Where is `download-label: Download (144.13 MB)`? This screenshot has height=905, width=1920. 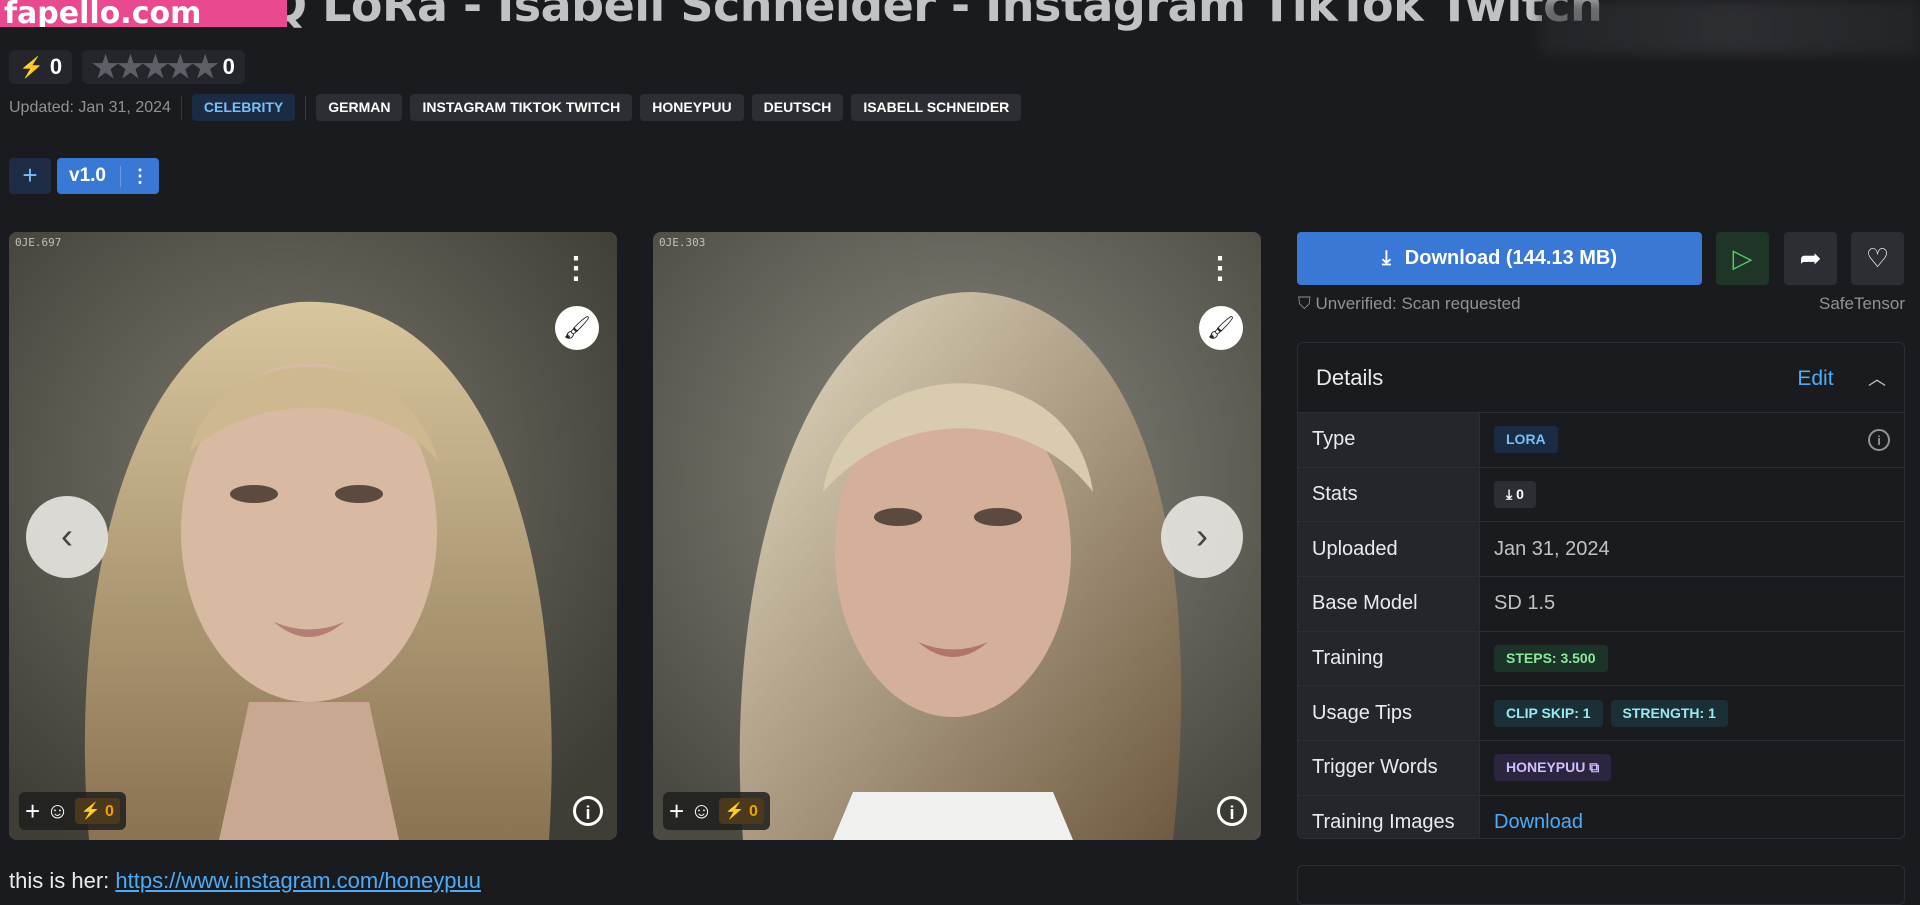 download-label: Download (144.13 MB) is located at coordinates (1511, 258).